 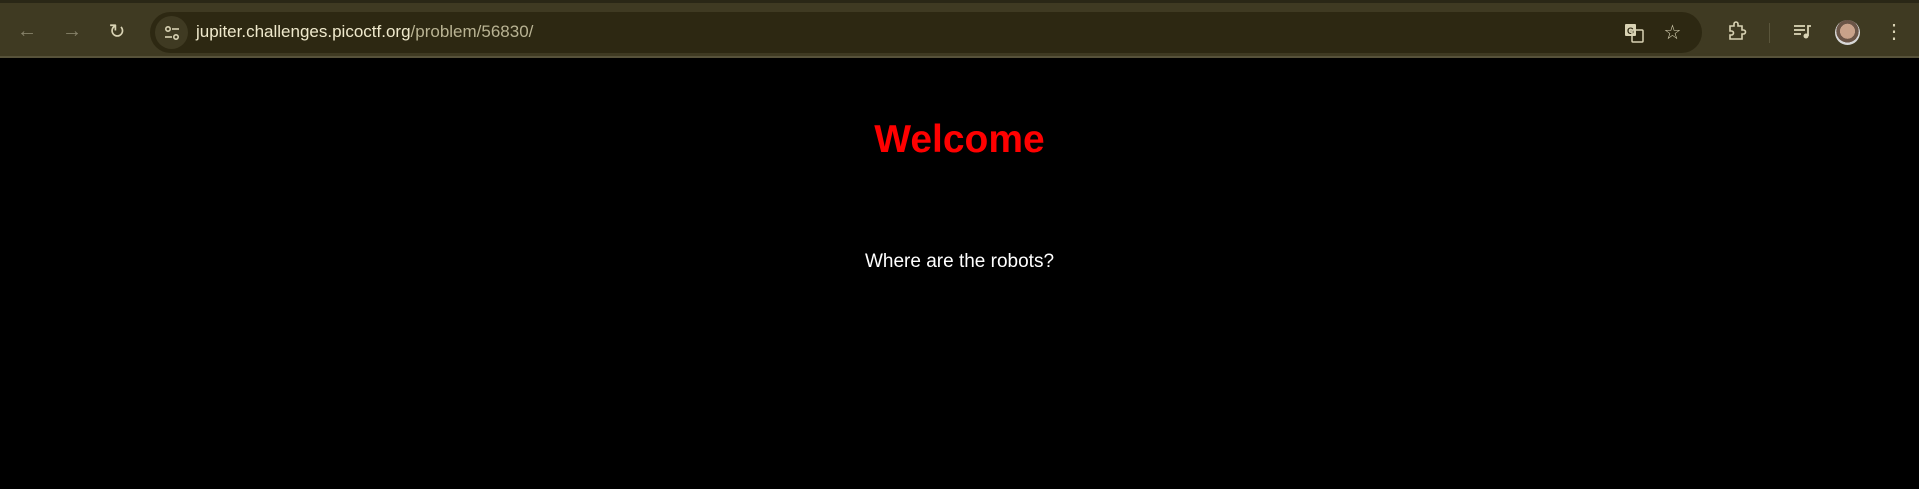 I want to click on back-arrow-icon: ←, so click(x=27, y=31).